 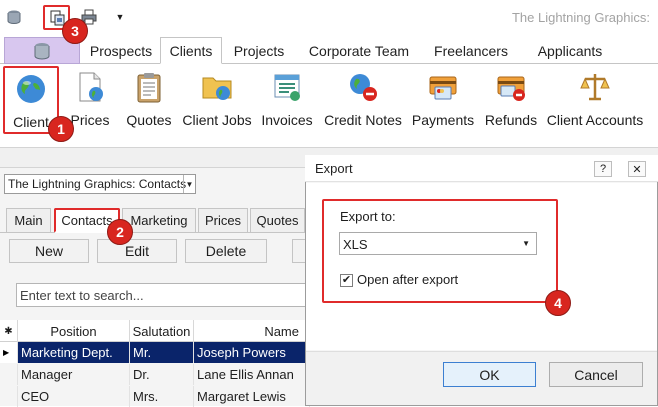 I want to click on cell-name: Lane Ellis Annan, so click(x=252, y=374).